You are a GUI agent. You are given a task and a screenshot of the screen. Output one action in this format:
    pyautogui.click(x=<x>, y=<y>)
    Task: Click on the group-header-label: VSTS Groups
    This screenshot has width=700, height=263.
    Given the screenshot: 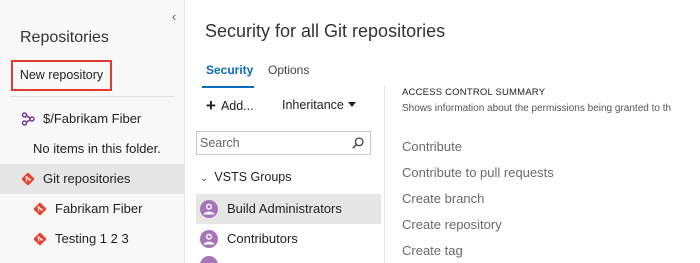 What is the action you would take?
    pyautogui.click(x=253, y=177)
    